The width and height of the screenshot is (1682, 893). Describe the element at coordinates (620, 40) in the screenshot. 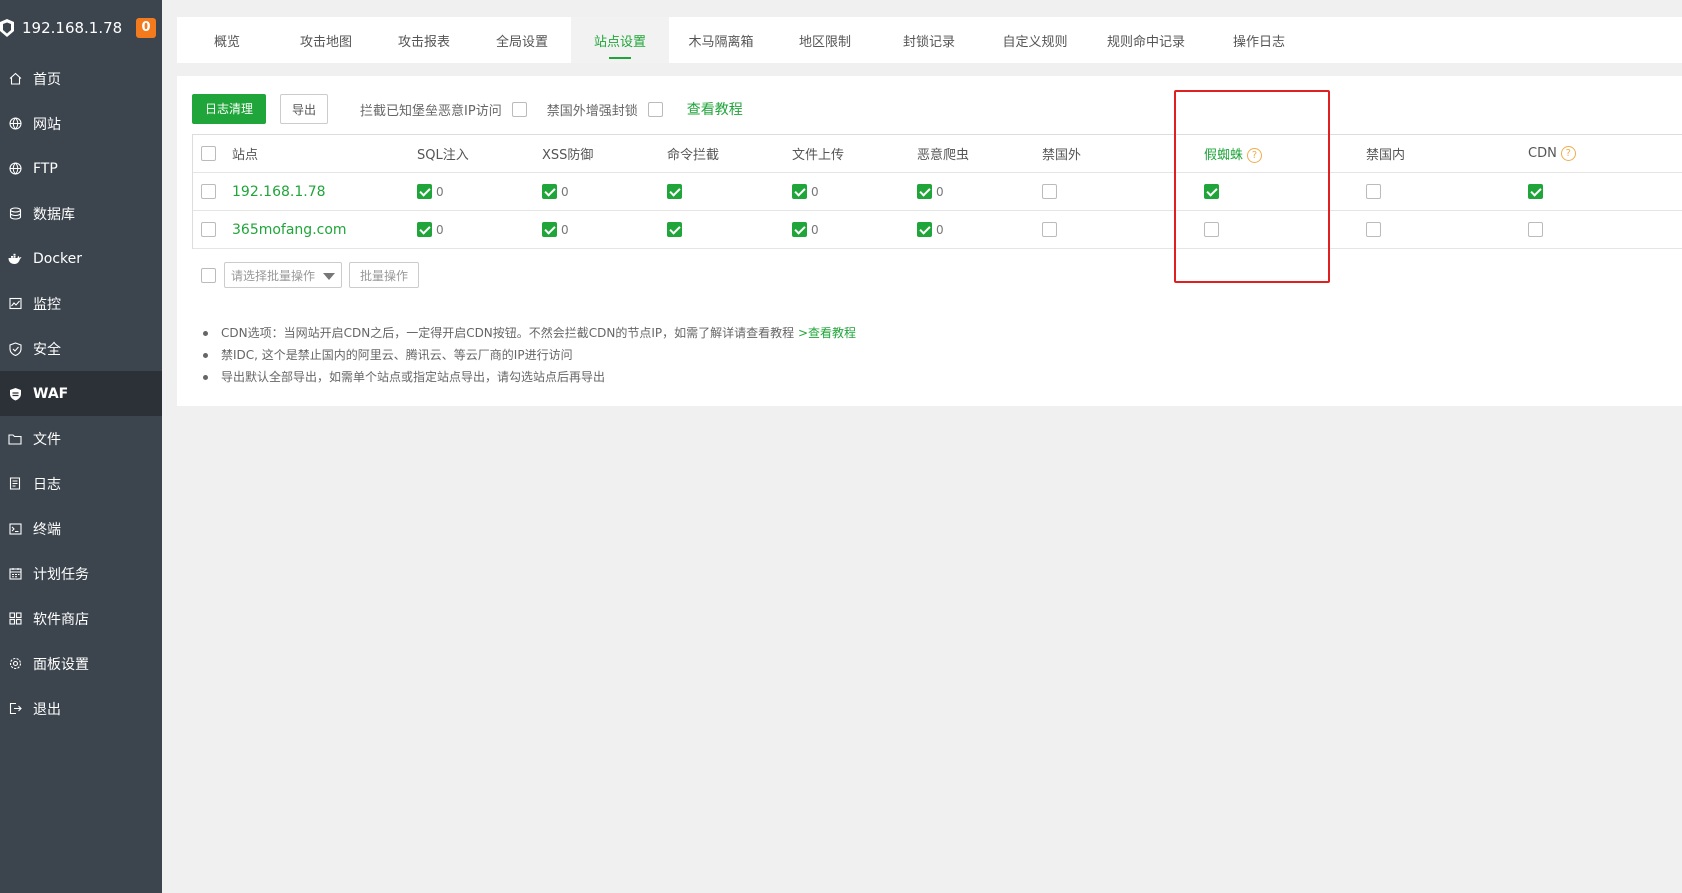

I see `tab-site-settings: 站点设置` at that location.